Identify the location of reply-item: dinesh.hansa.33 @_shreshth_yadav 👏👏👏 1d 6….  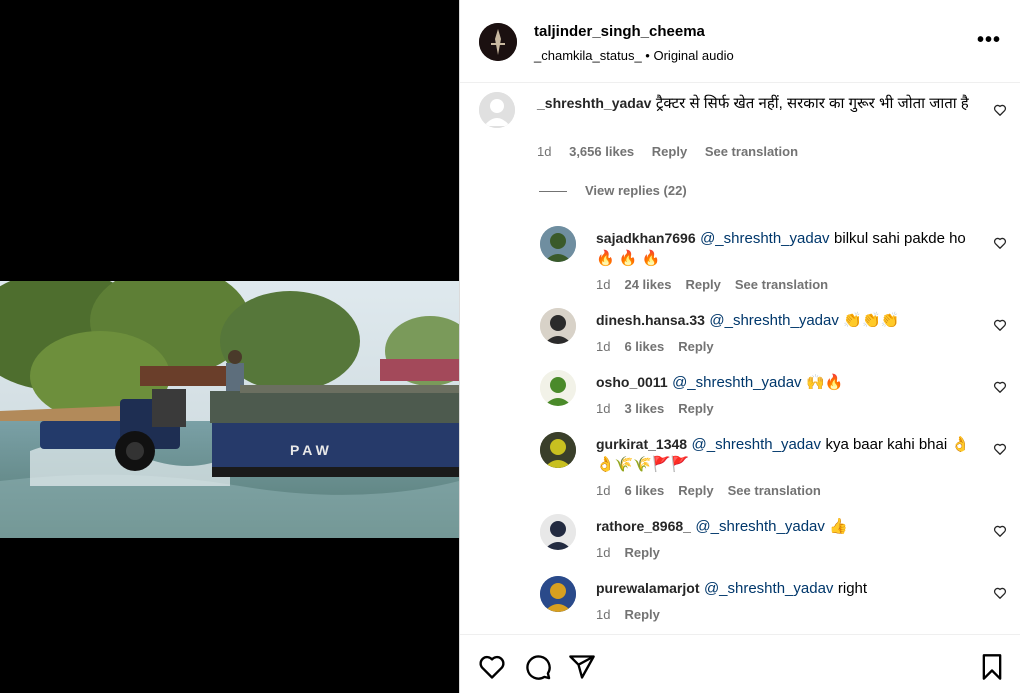
(740, 337).